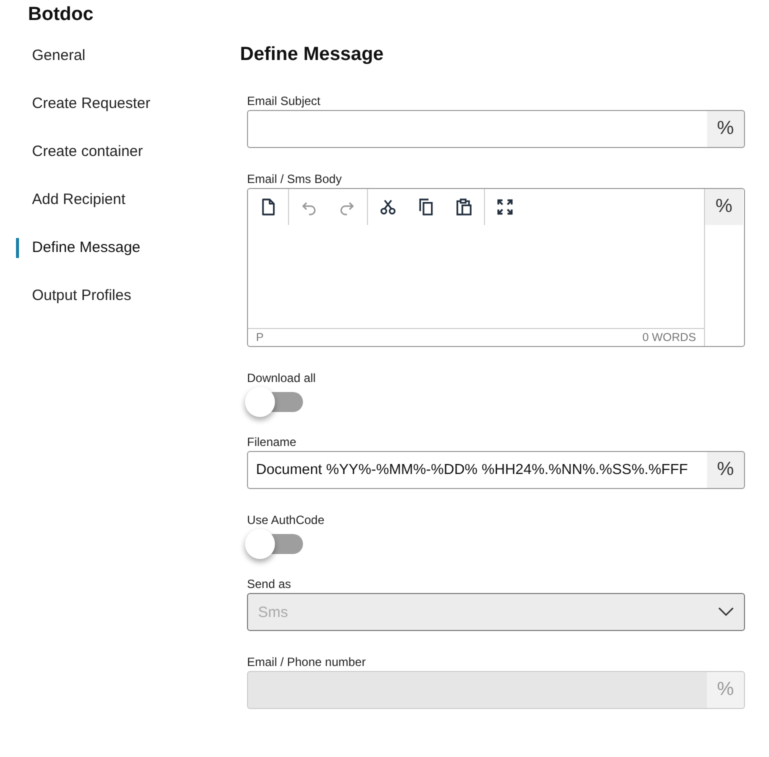 The width and height of the screenshot is (769, 757). I want to click on paste-icon, so click(464, 207).